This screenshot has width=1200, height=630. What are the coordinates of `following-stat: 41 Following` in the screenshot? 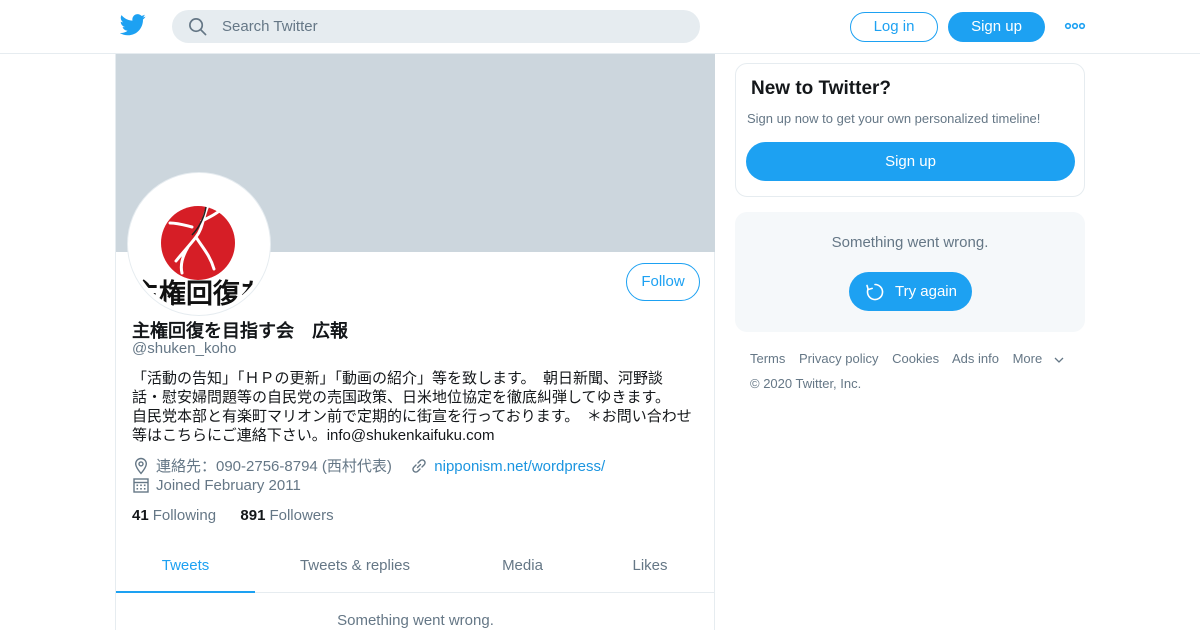 It's located at (174, 515).